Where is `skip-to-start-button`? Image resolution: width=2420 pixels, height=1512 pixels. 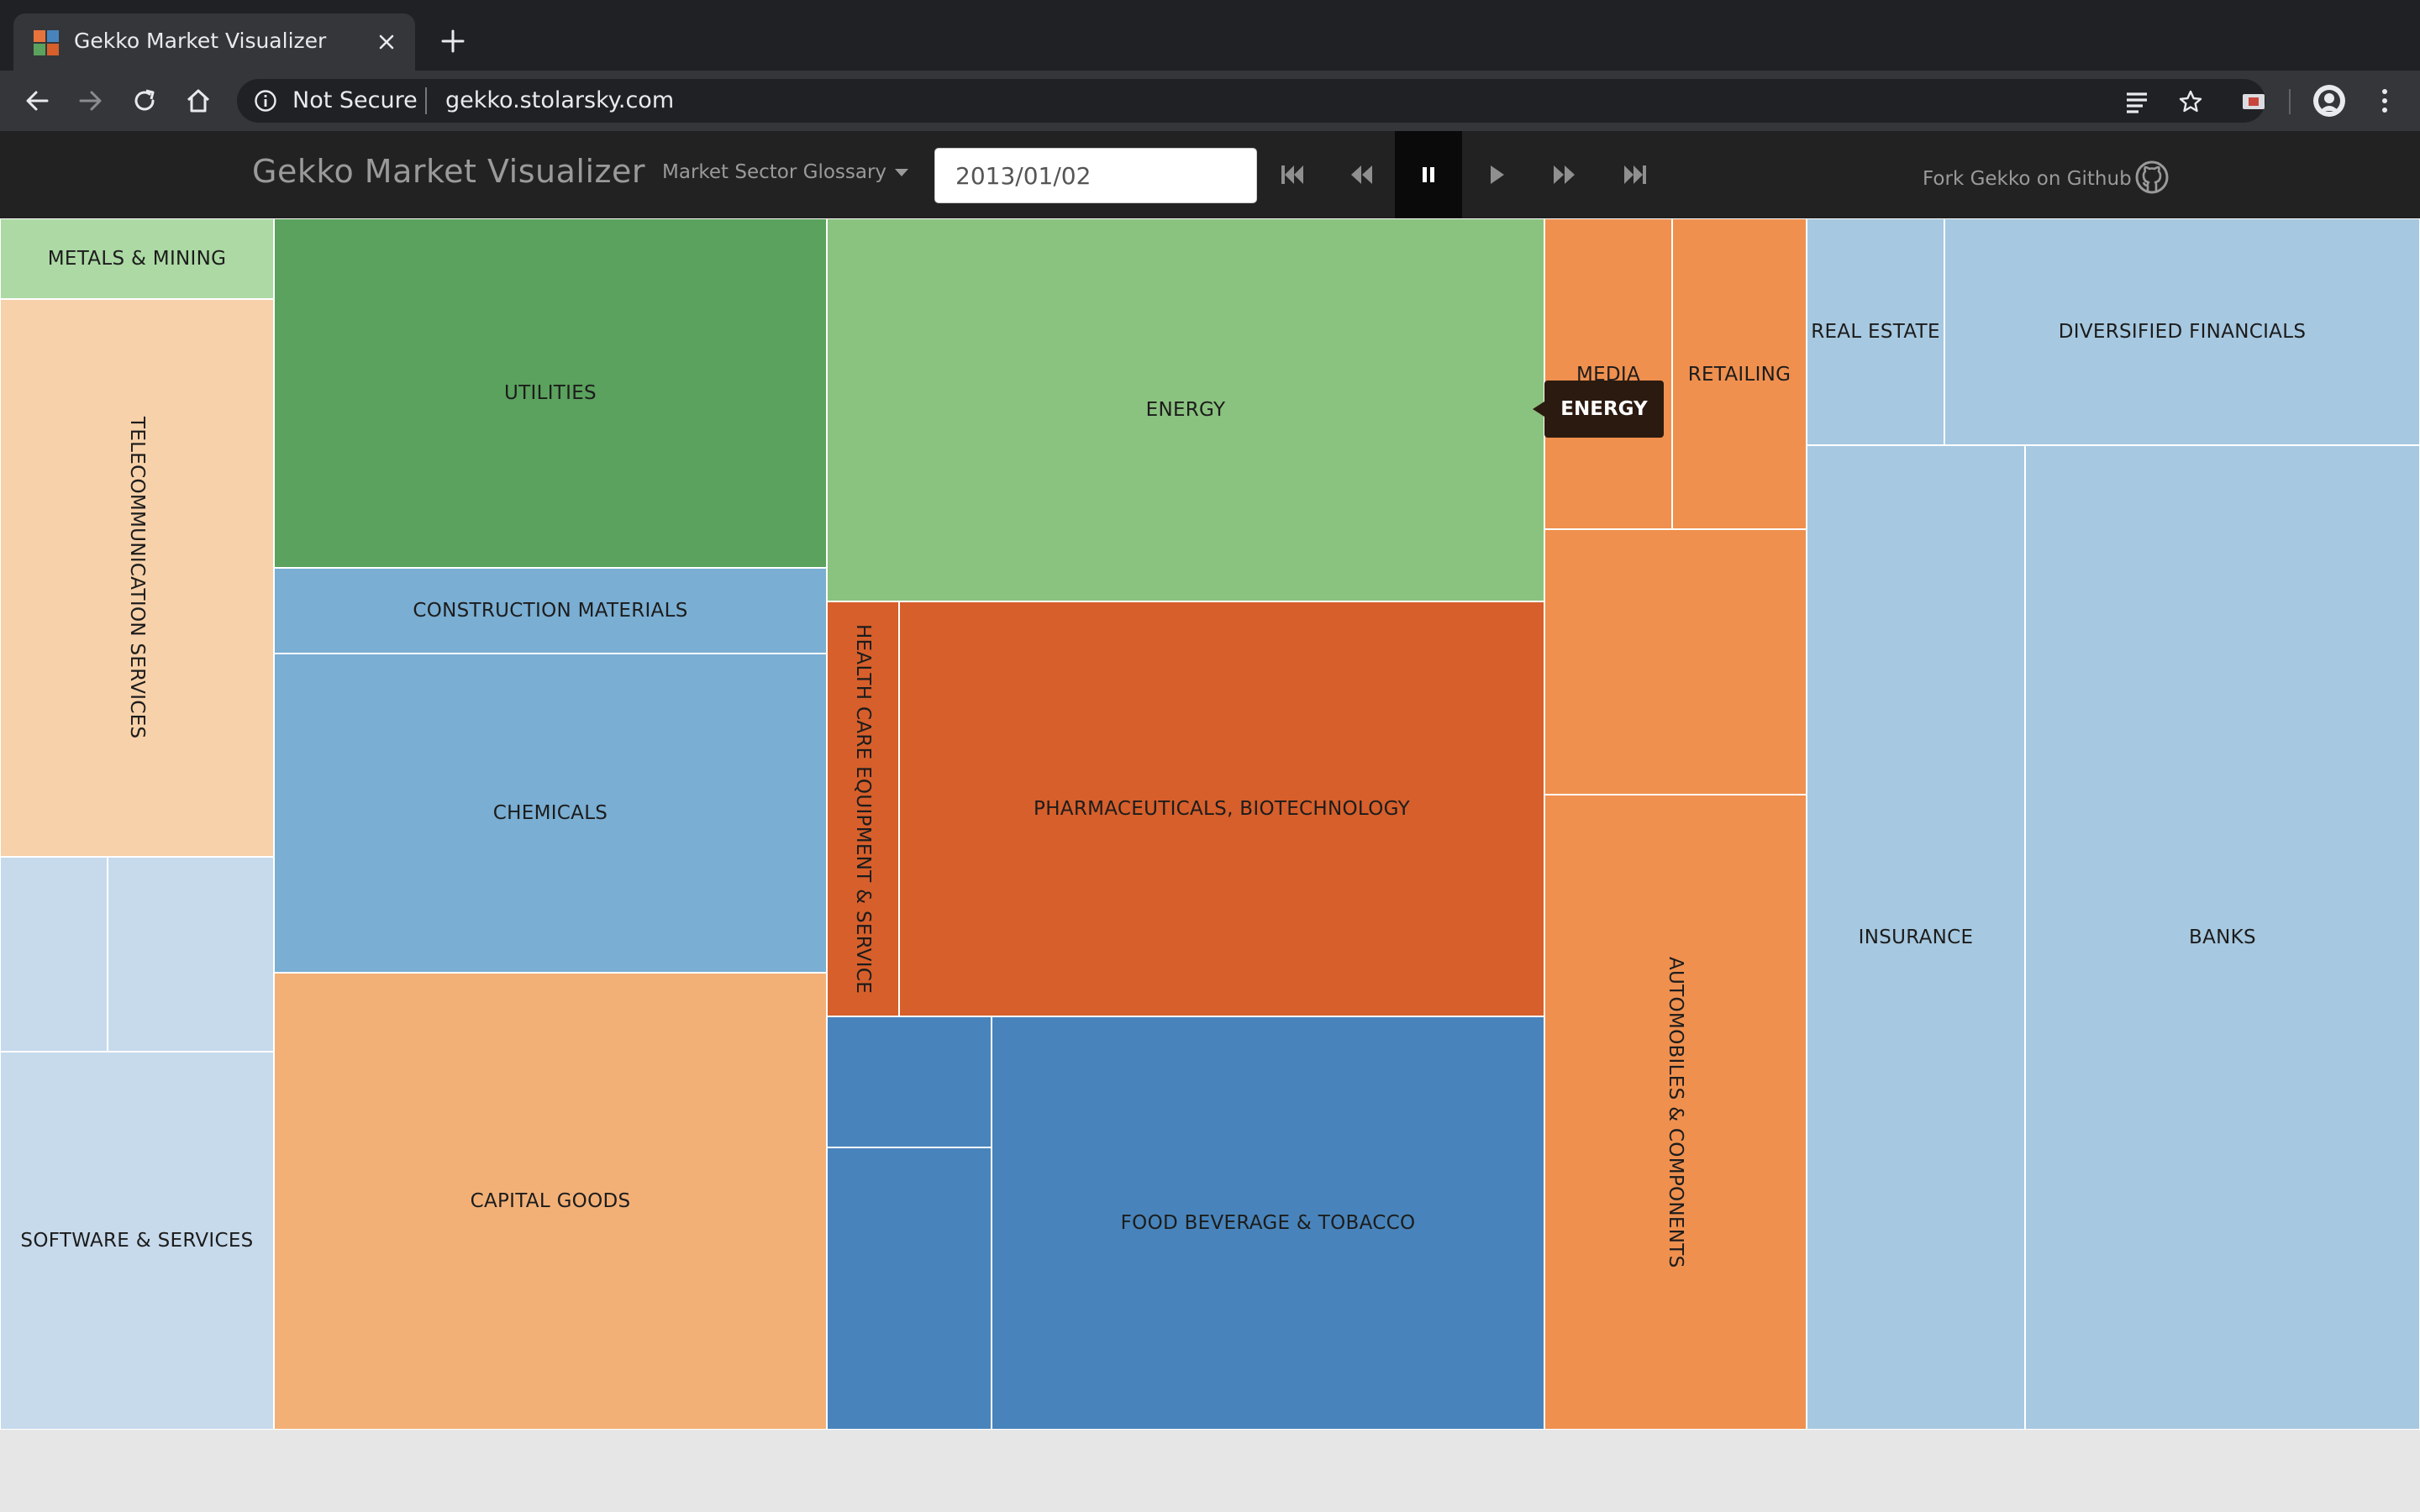
skip-to-start-button is located at coordinates (1292, 174).